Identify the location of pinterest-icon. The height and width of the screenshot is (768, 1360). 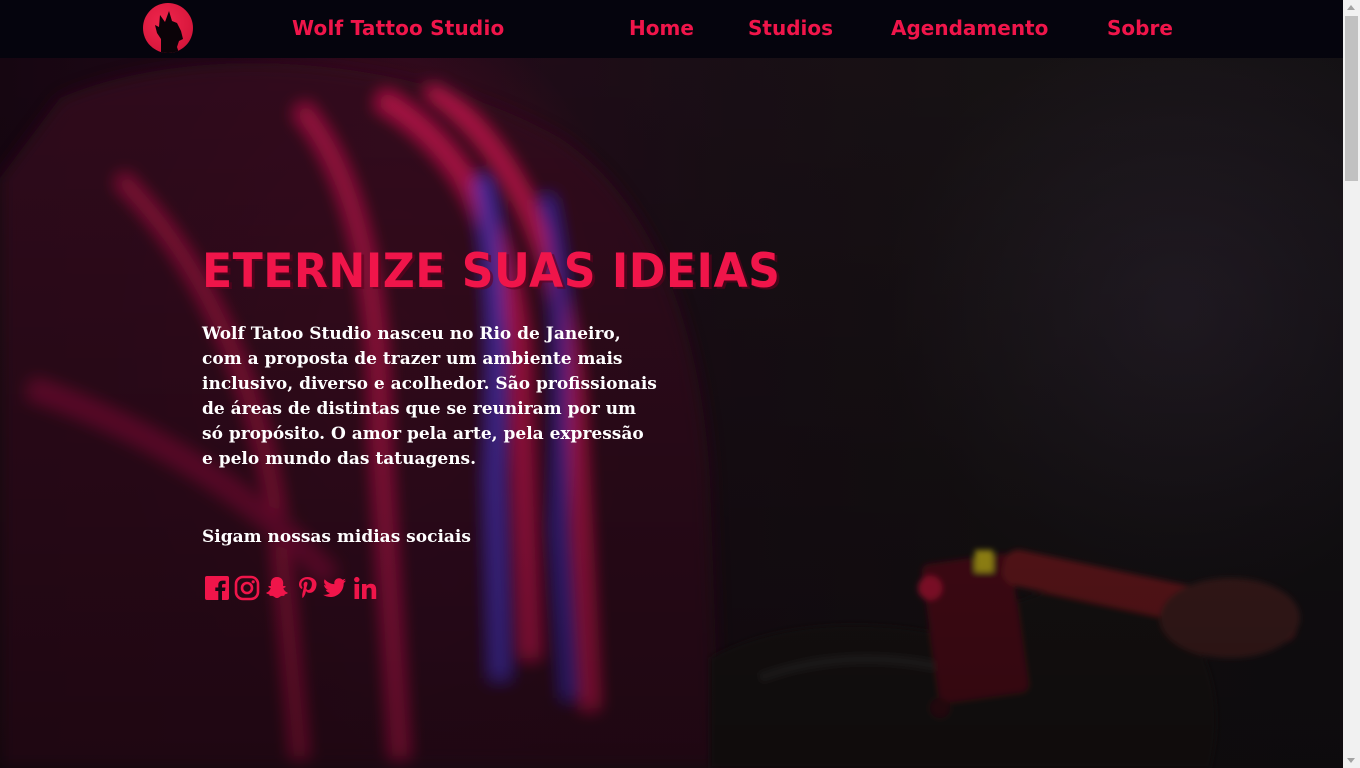
(307, 588).